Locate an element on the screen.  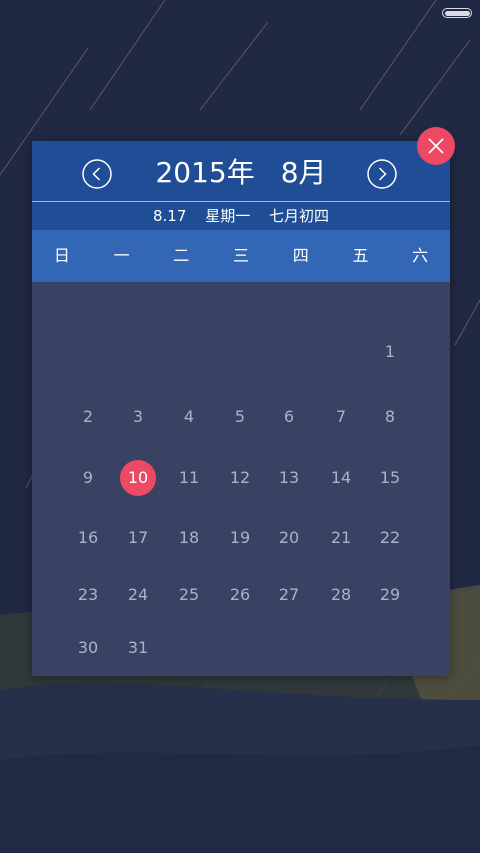
day-number: 10 is located at coordinates (138, 477).